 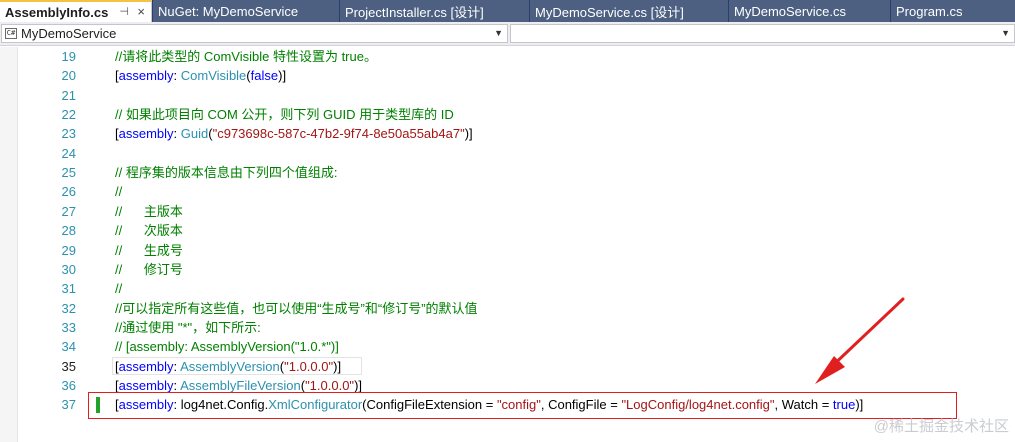 What do you see at coordinates (865, 334) in the screenshot?
I see `arrow-shaft` at bounding box center [865, 334].